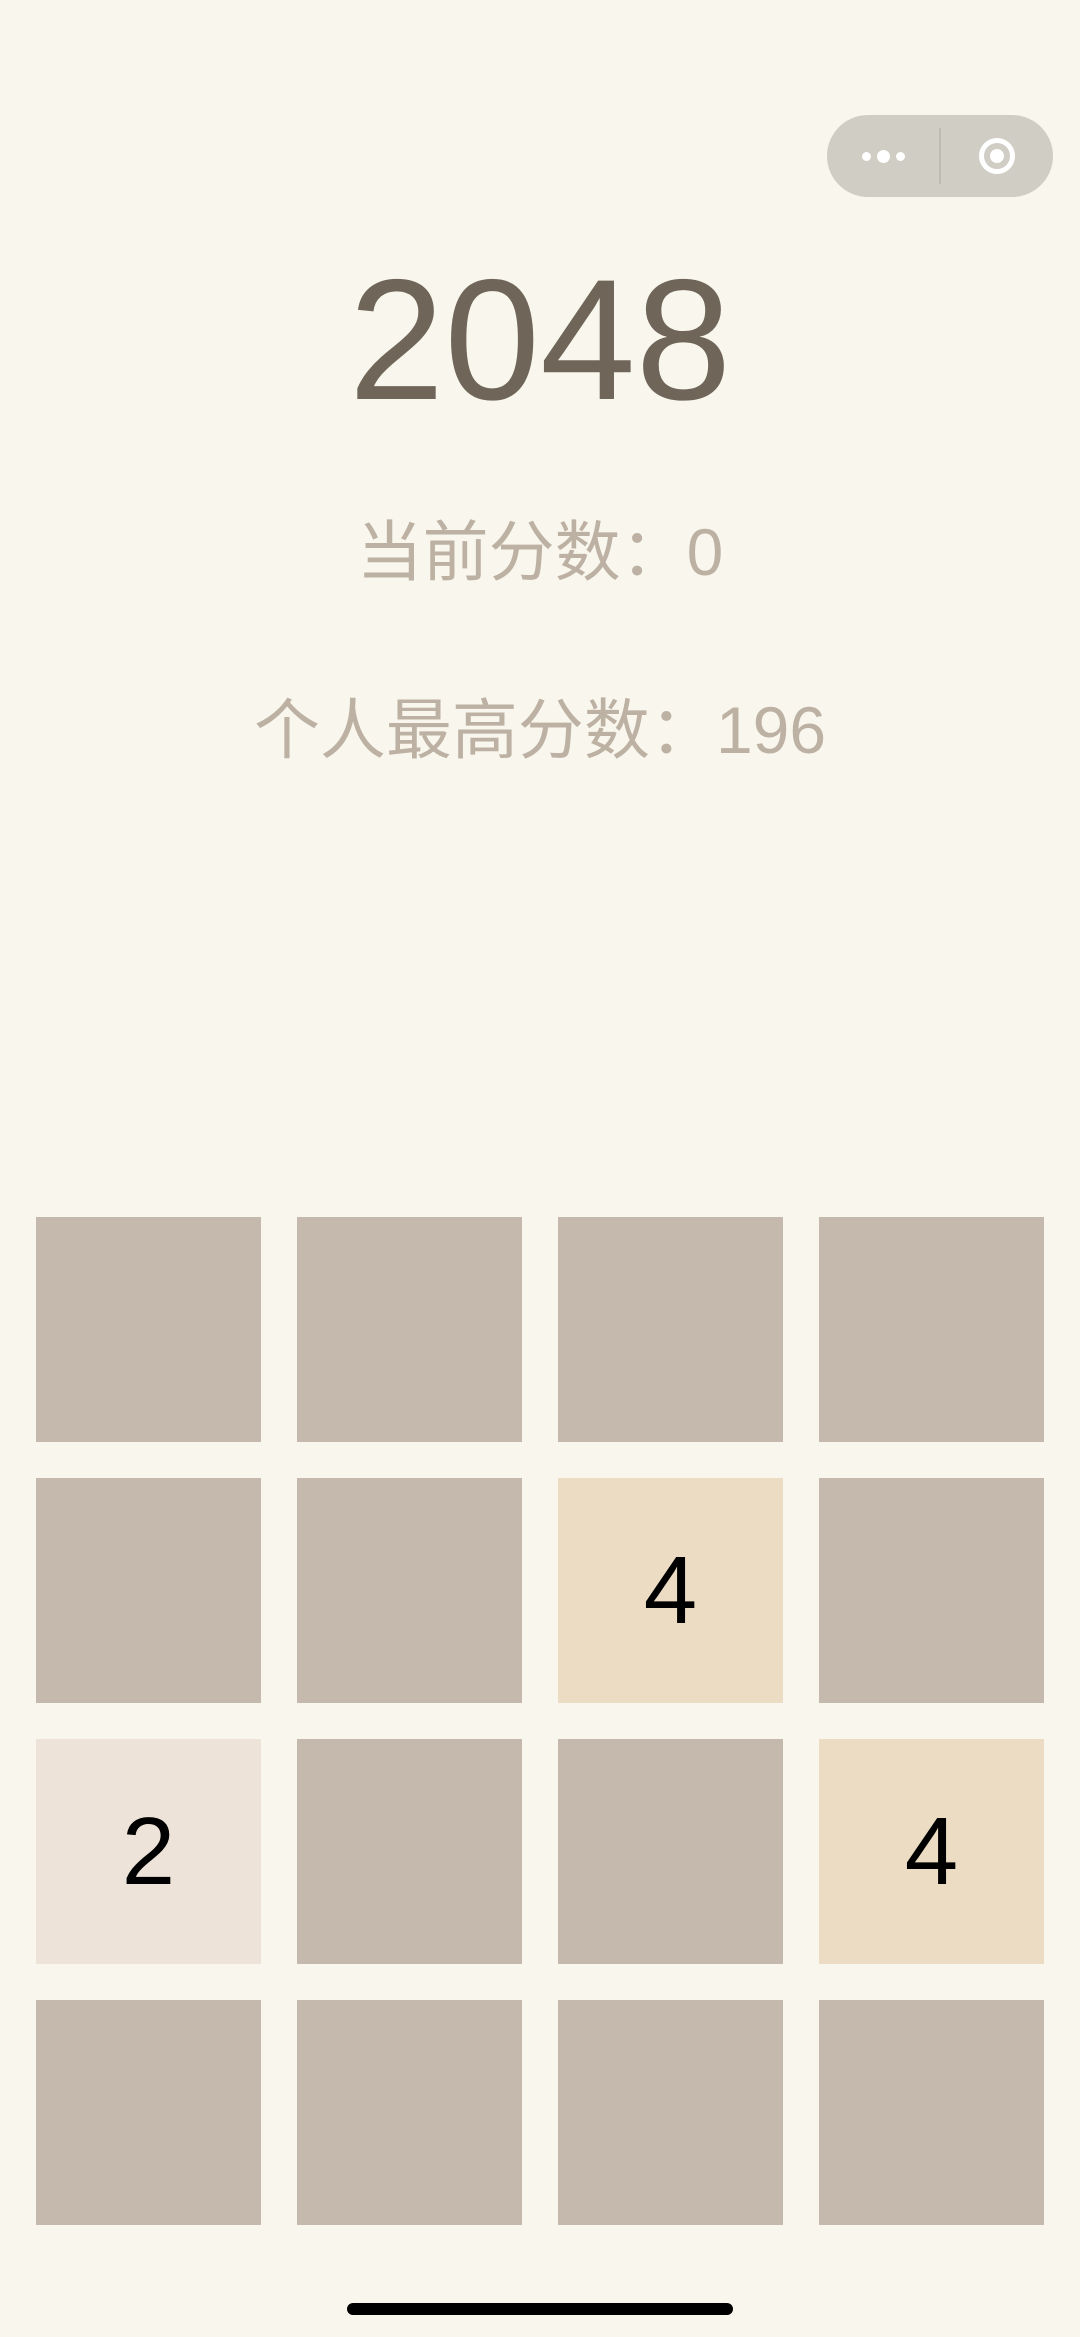 This screenshot has width=1080, height=2337. Describe the element at coordinates (771, 730) in the screenshot. I see `best-score-value: 196` at that location.